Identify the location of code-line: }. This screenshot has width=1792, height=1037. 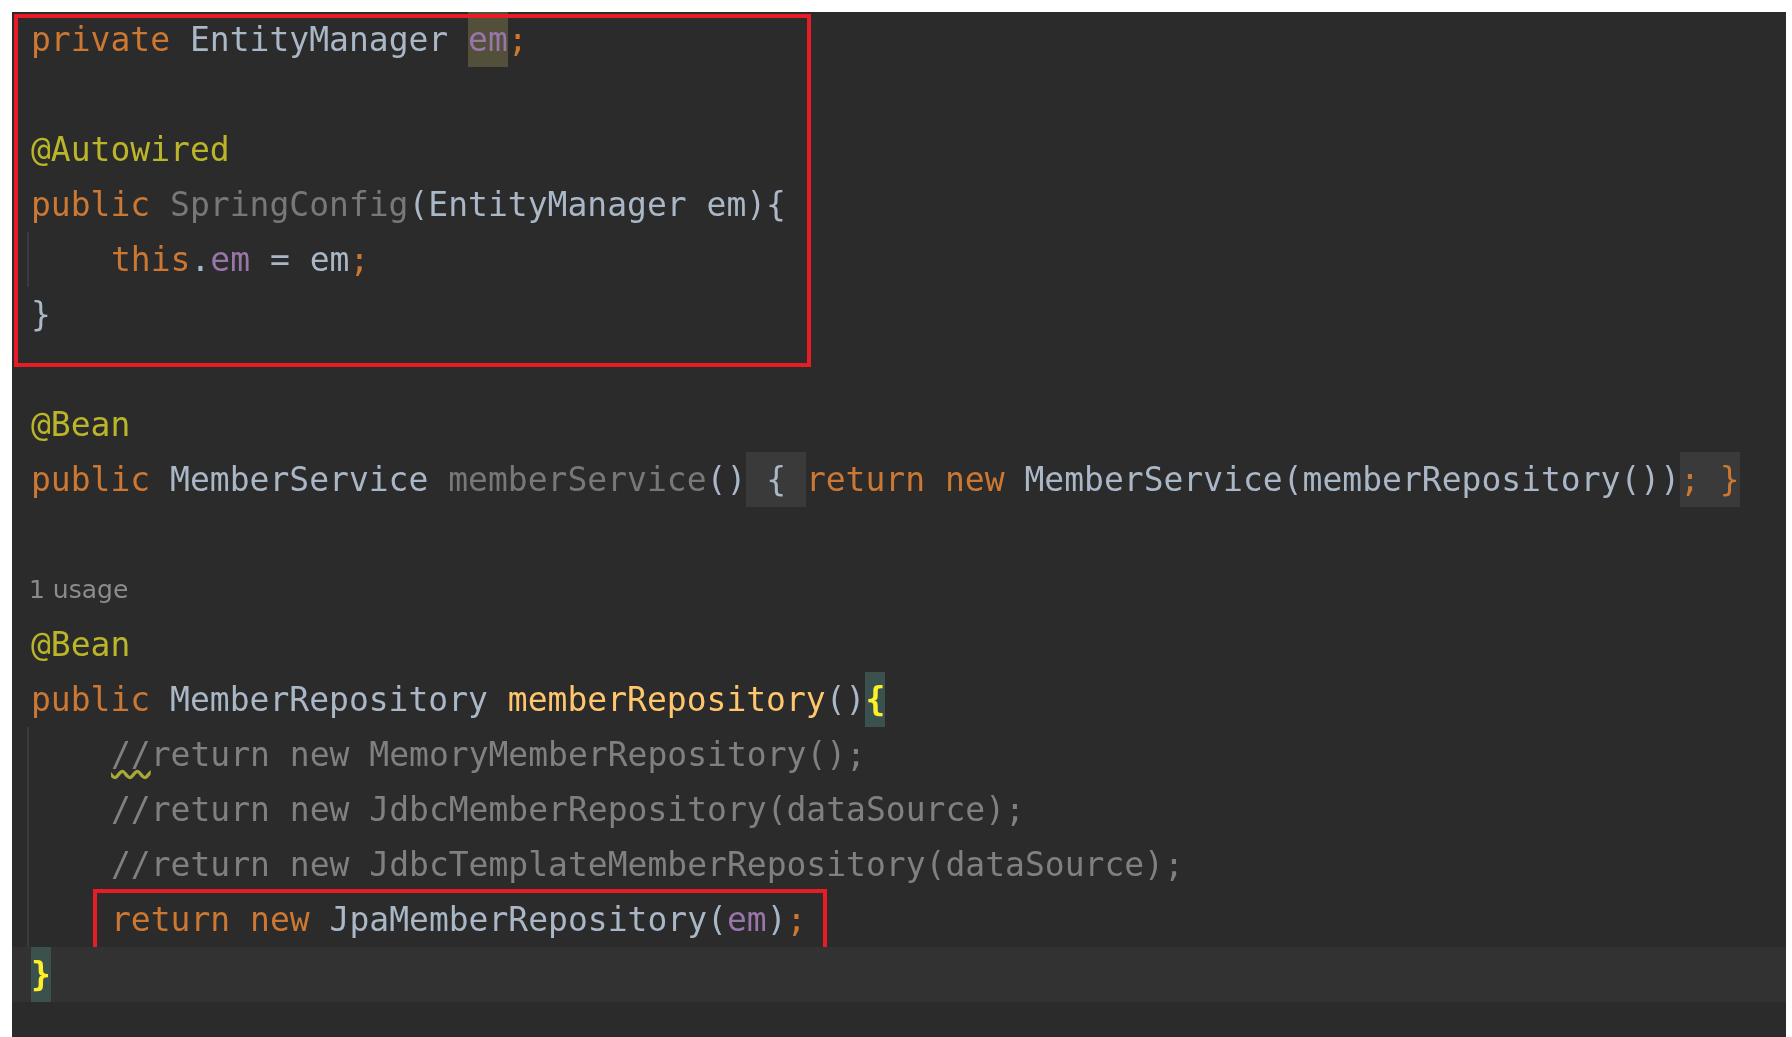
(41, 314).